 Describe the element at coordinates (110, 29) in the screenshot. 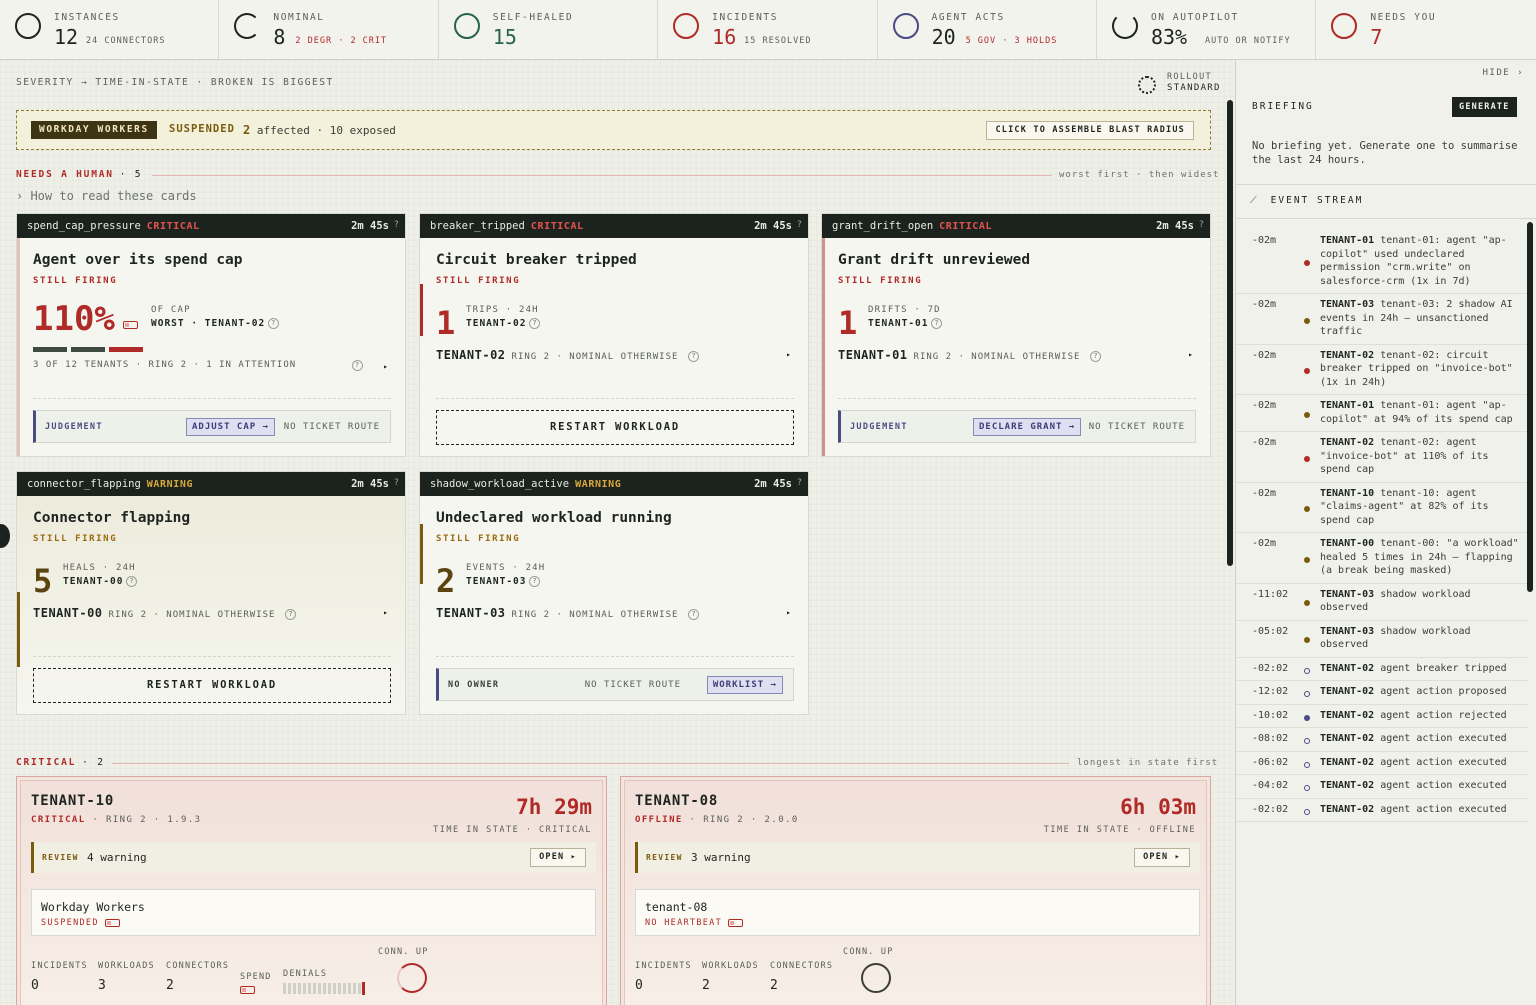

I see `stat-instances: INSTANCES 12 24 CONNECTORS` at that location.